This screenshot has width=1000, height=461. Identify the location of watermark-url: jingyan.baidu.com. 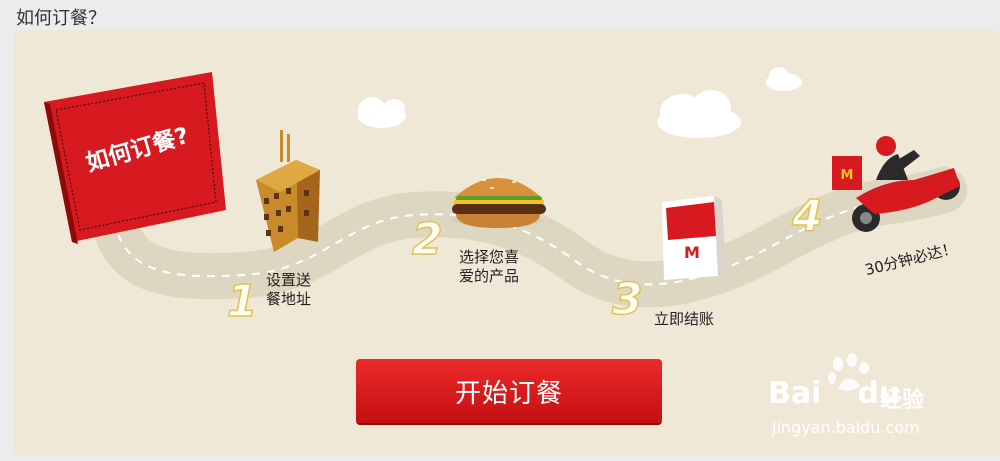
(846, 427).